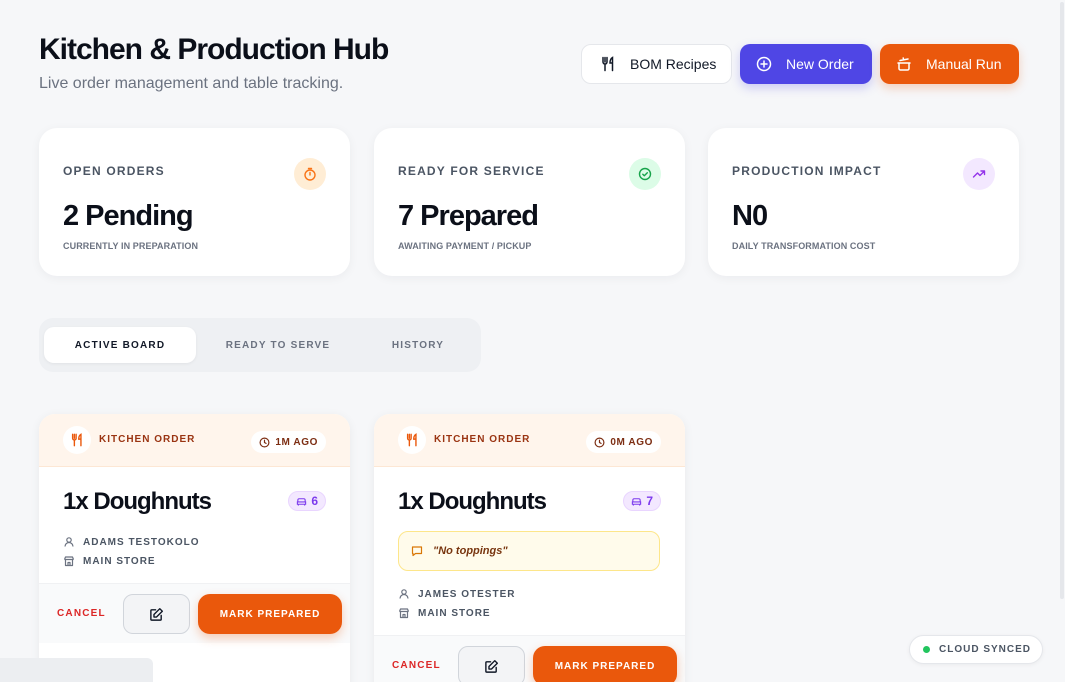 This screenshot has height=682, width=1065. Describe the element at coordinates (296, 442) in the screenshot. I see `order-age: 1M AGO` at that location.